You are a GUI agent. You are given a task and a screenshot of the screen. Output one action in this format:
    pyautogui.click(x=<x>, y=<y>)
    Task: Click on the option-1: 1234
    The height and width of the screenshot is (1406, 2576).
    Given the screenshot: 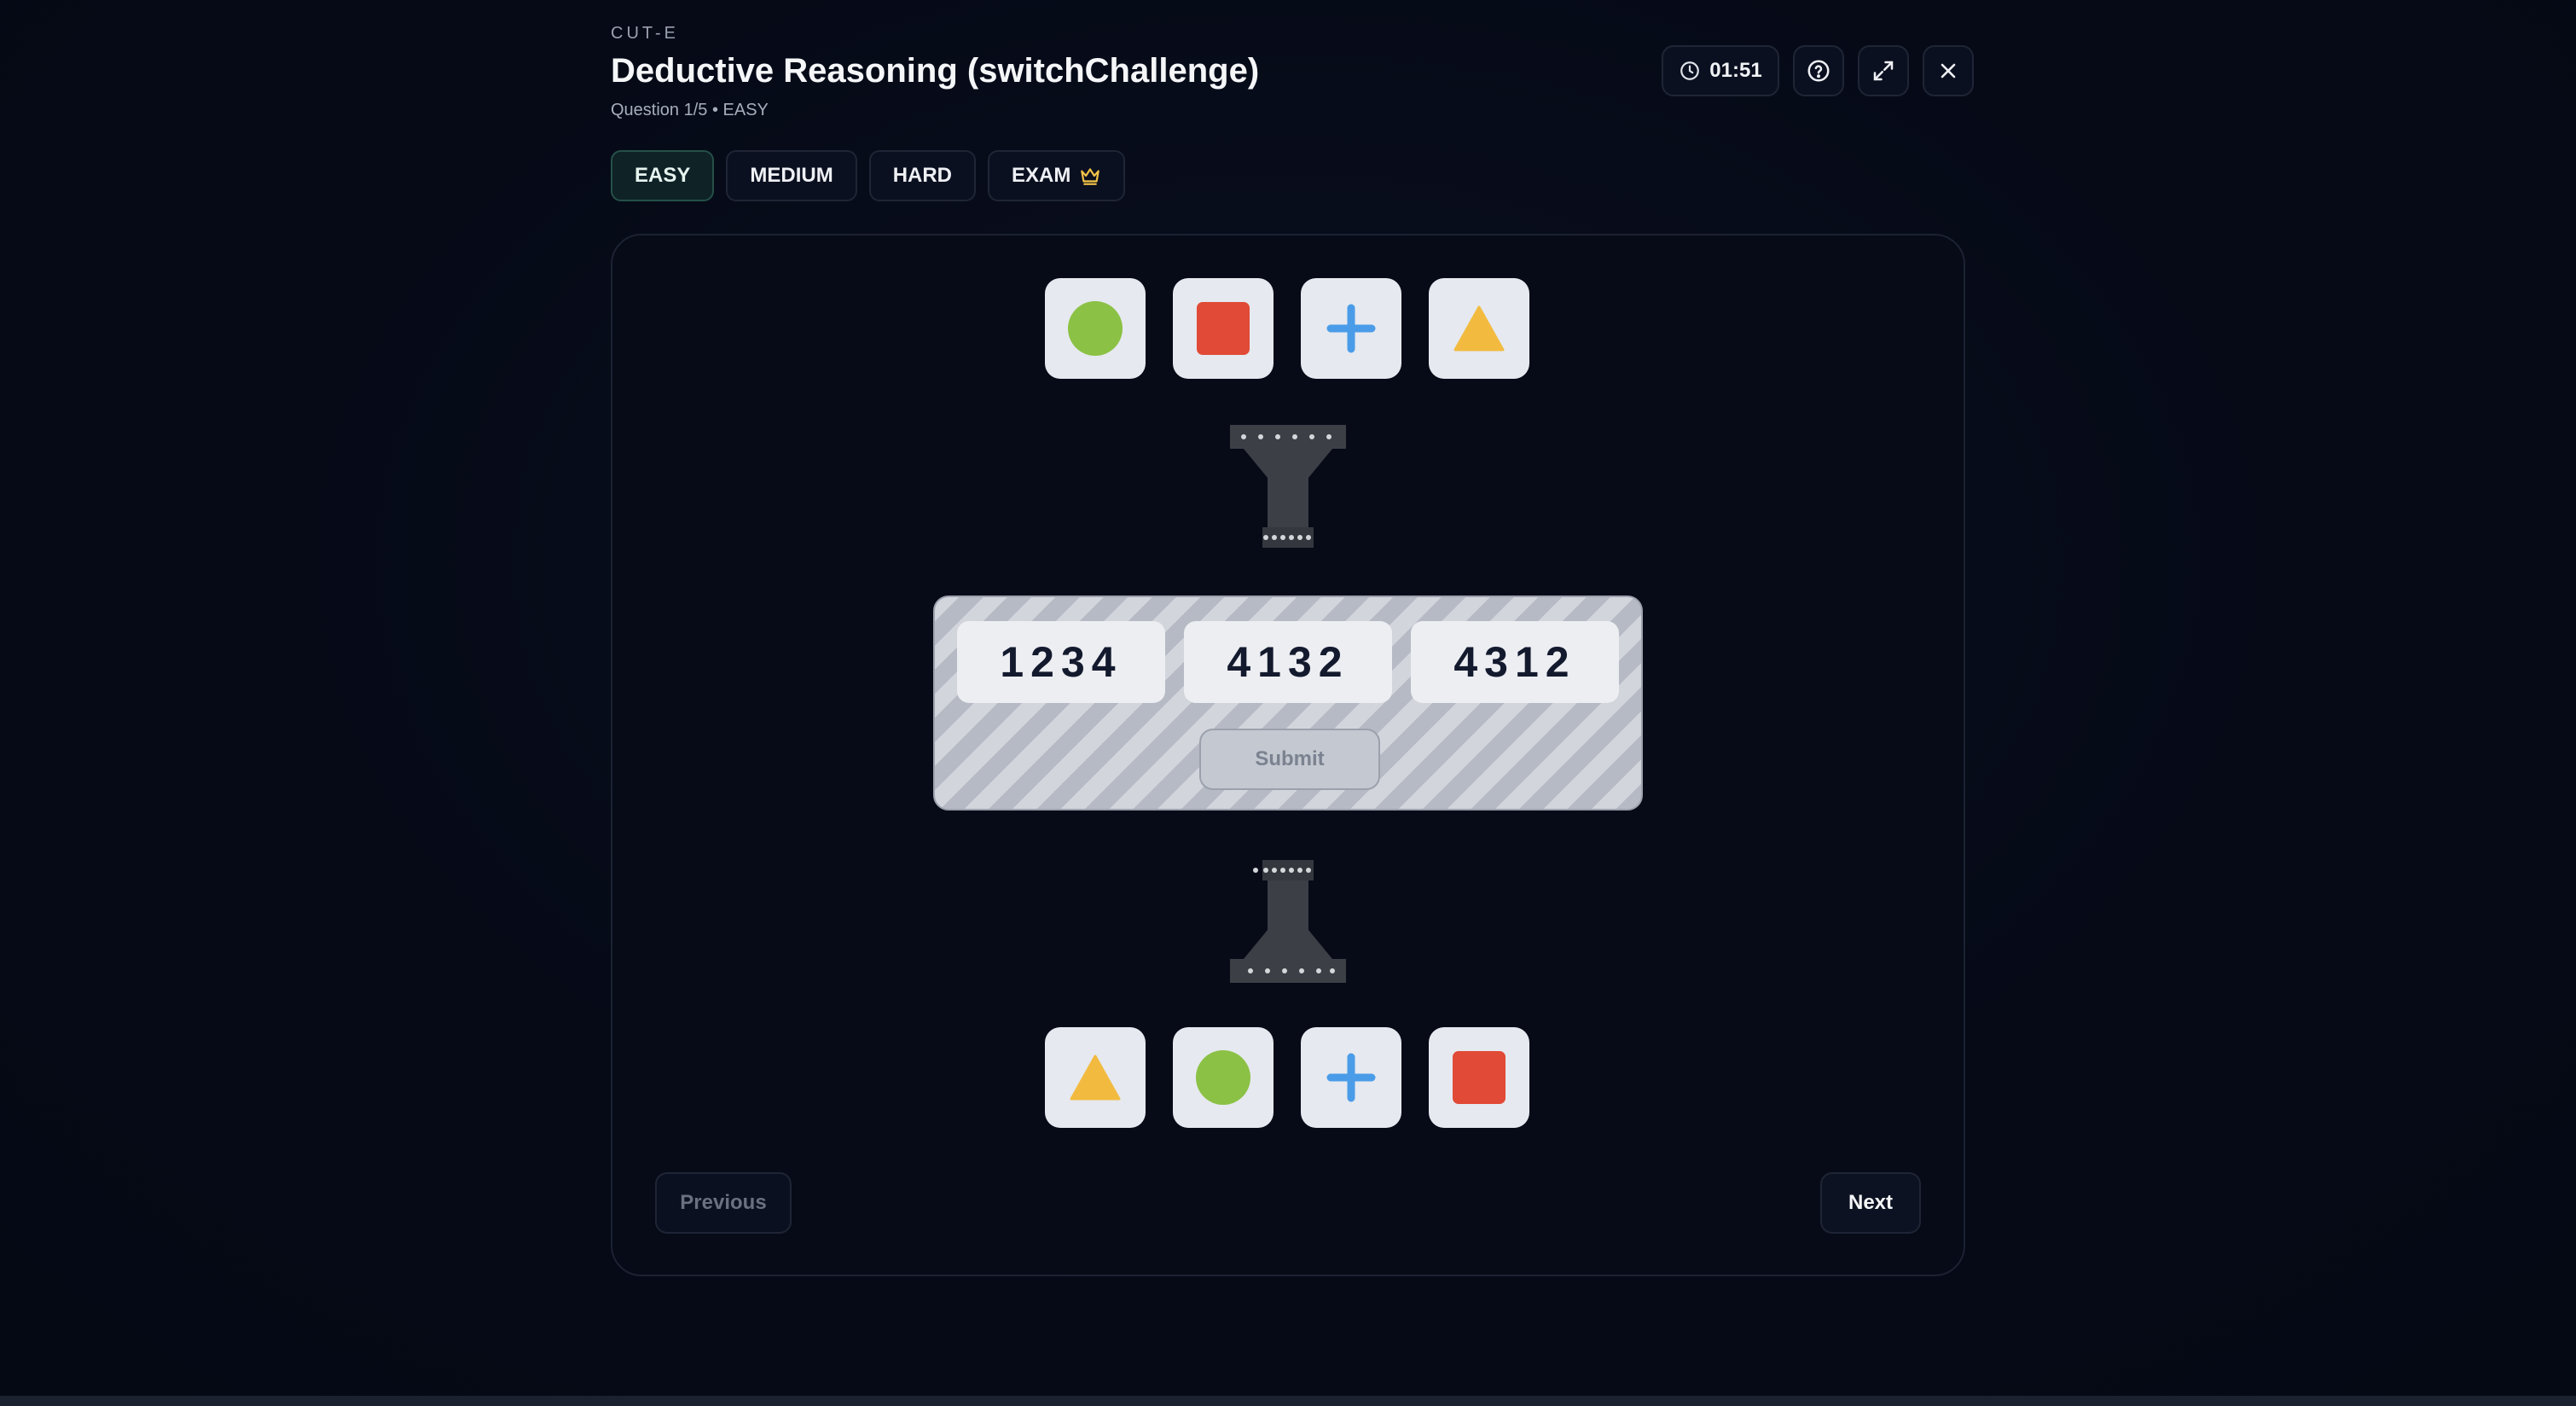 What is the action you would take?
    pyautogui.click(x=1061, y=662)
    